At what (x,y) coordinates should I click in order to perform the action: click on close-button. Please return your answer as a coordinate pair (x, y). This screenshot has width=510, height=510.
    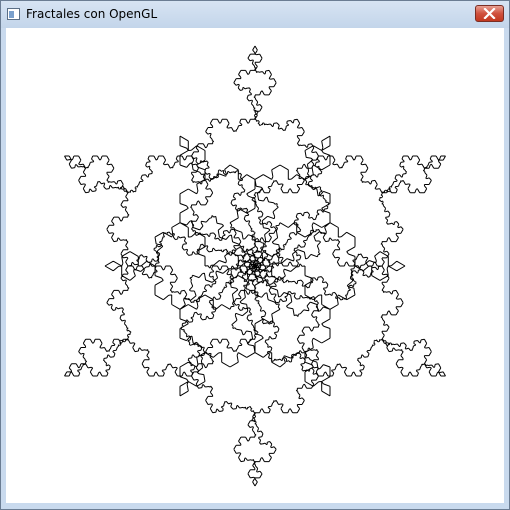
    Looking at the image, I should click on (489, 13).